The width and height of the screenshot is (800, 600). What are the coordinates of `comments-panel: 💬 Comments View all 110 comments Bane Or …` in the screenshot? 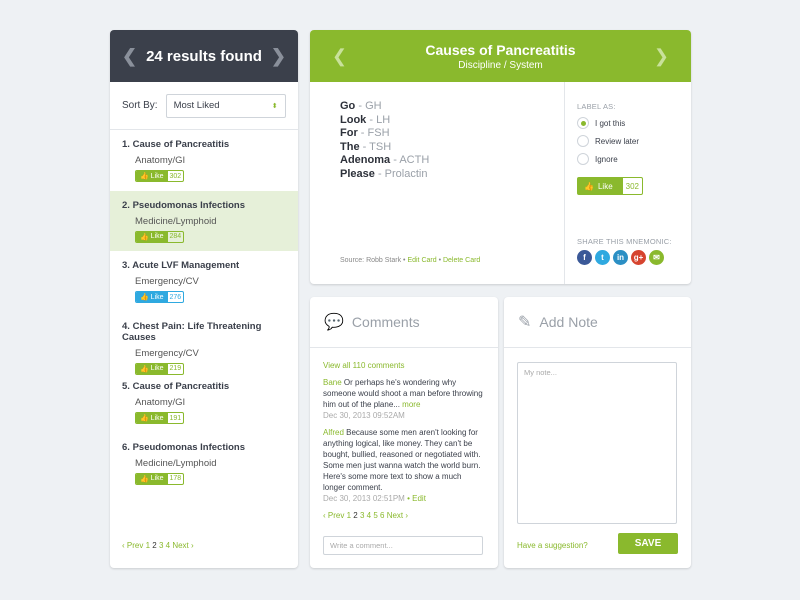 It's located at (404, 432).